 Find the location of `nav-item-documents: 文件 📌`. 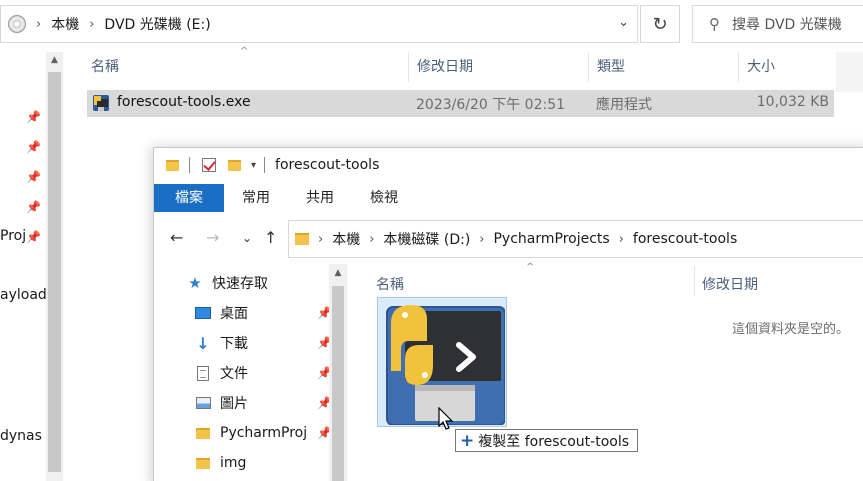

nav-item-documents: 文件 📌 is located at coordinates (263, 373).